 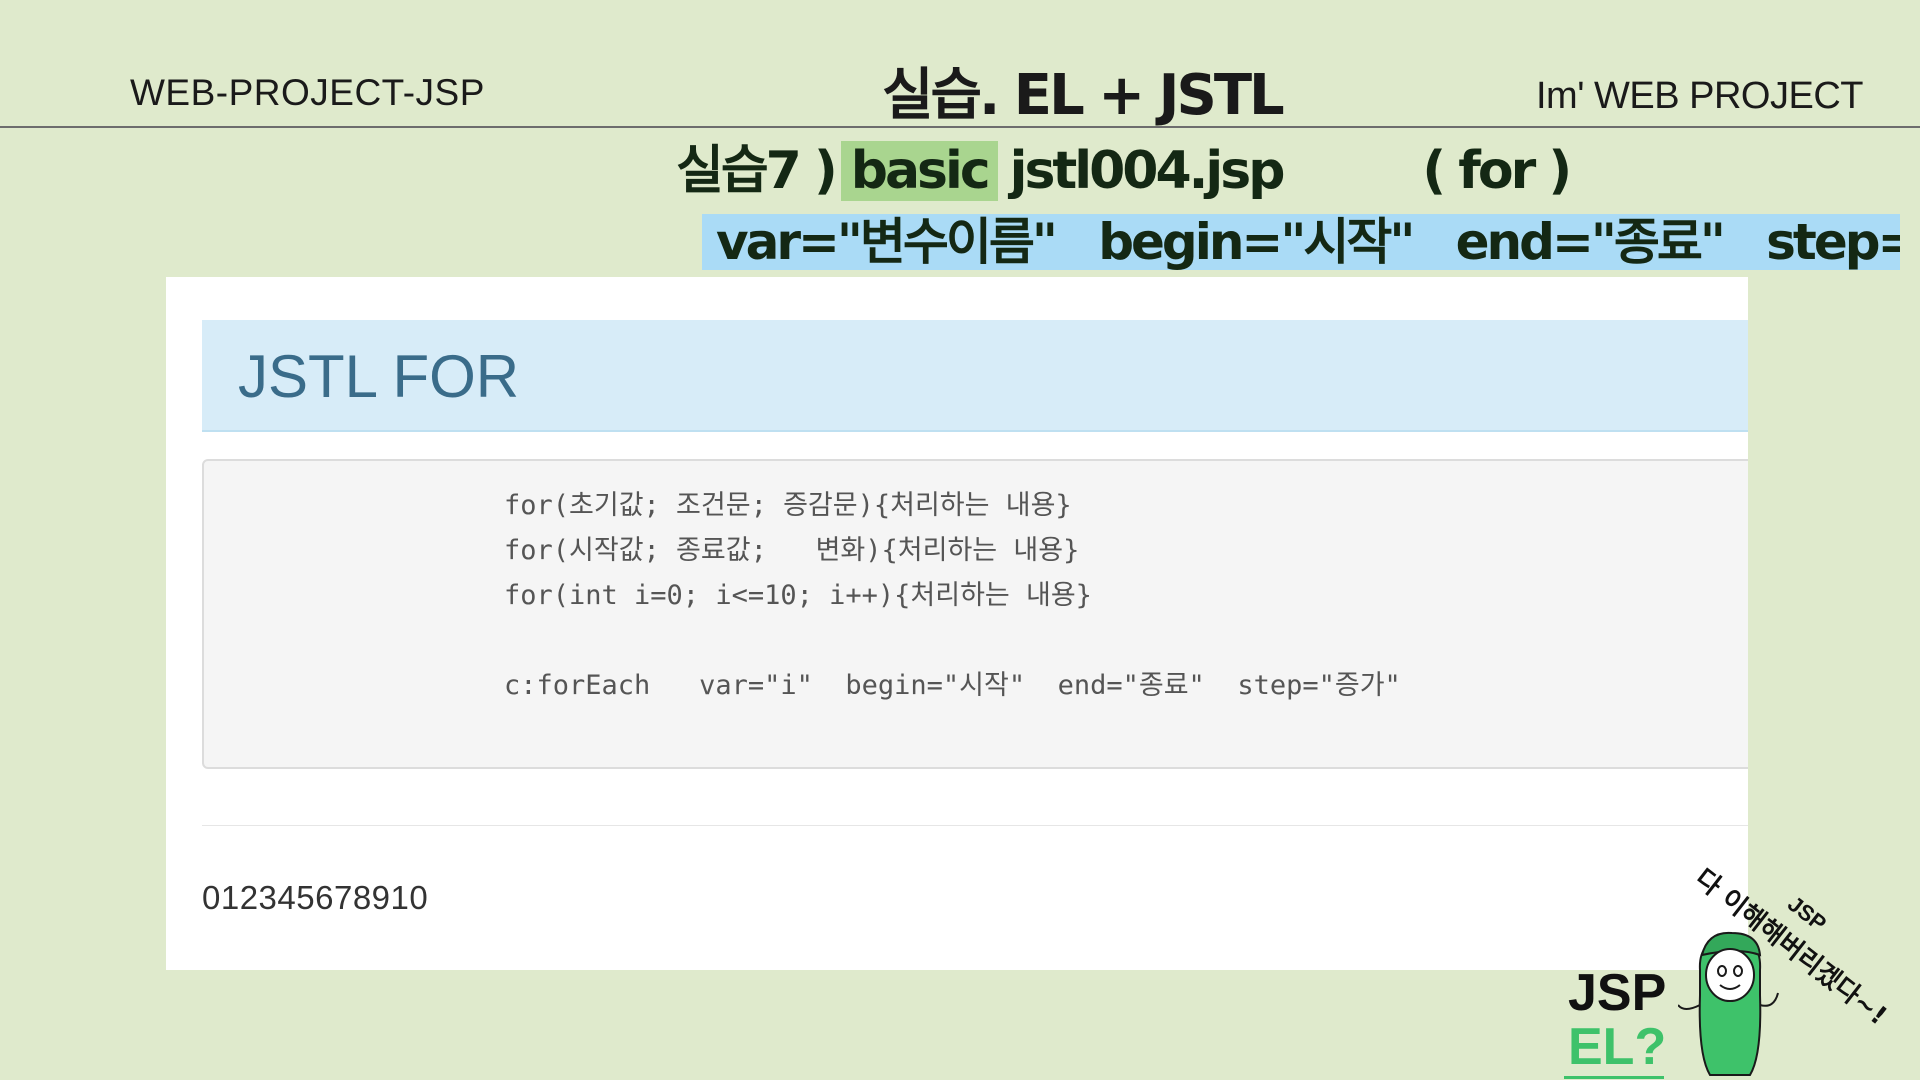 What do you see at coordinates (798, 595) in the screenshot?
I see `code-line: for(int i=0; i<=10; i++){처리하는 내용}` at bounding box center [798, 595].